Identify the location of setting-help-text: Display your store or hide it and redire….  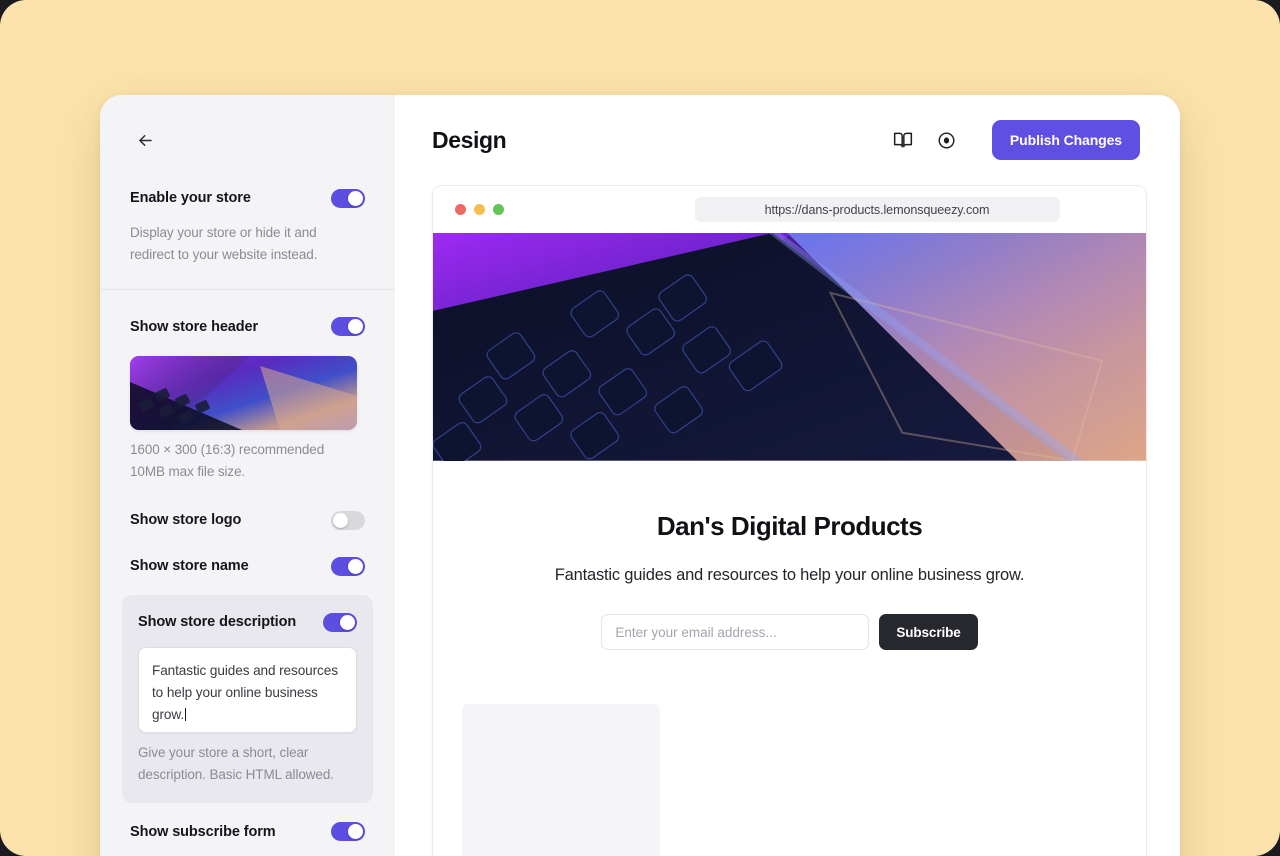
(224, 244).